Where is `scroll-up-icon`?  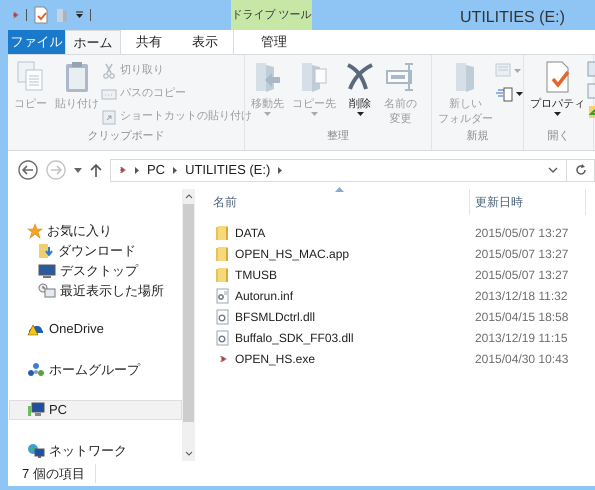 scroll-up-icon is located at coordinates (188, 196).